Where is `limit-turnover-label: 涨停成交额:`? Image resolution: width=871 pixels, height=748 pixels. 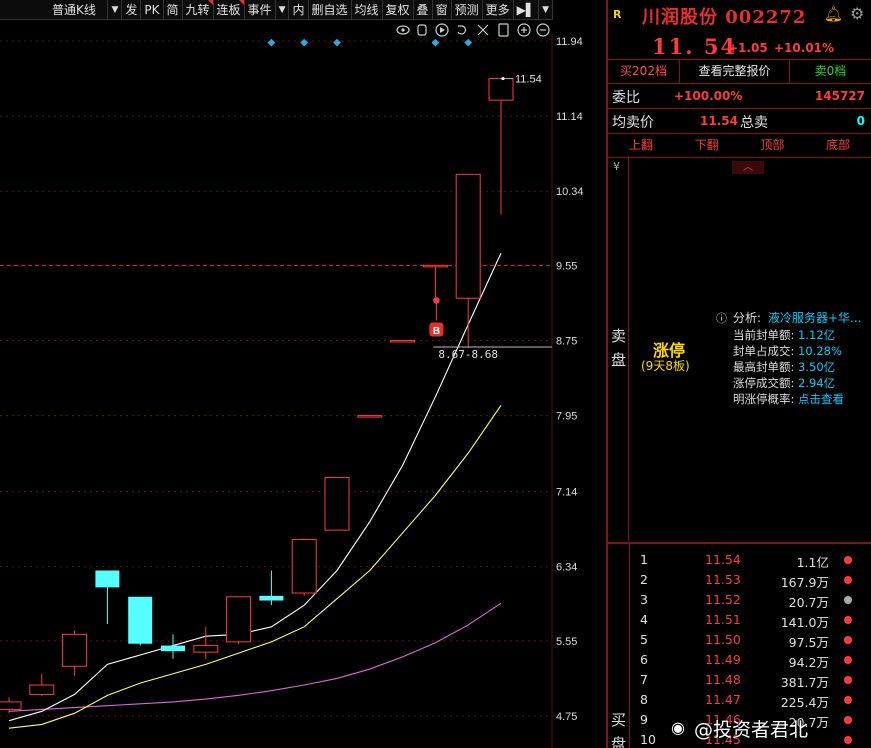 limit-turnover-label: 涨停成交额: is located at coordinates (764, 383).